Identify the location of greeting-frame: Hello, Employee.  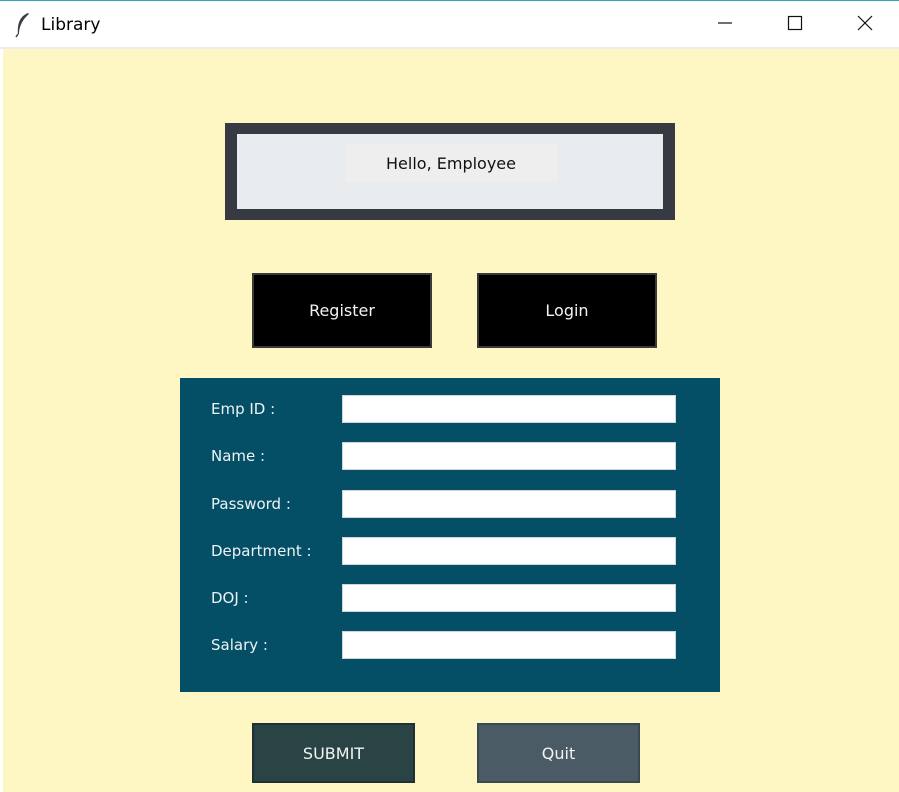
(450, 171).